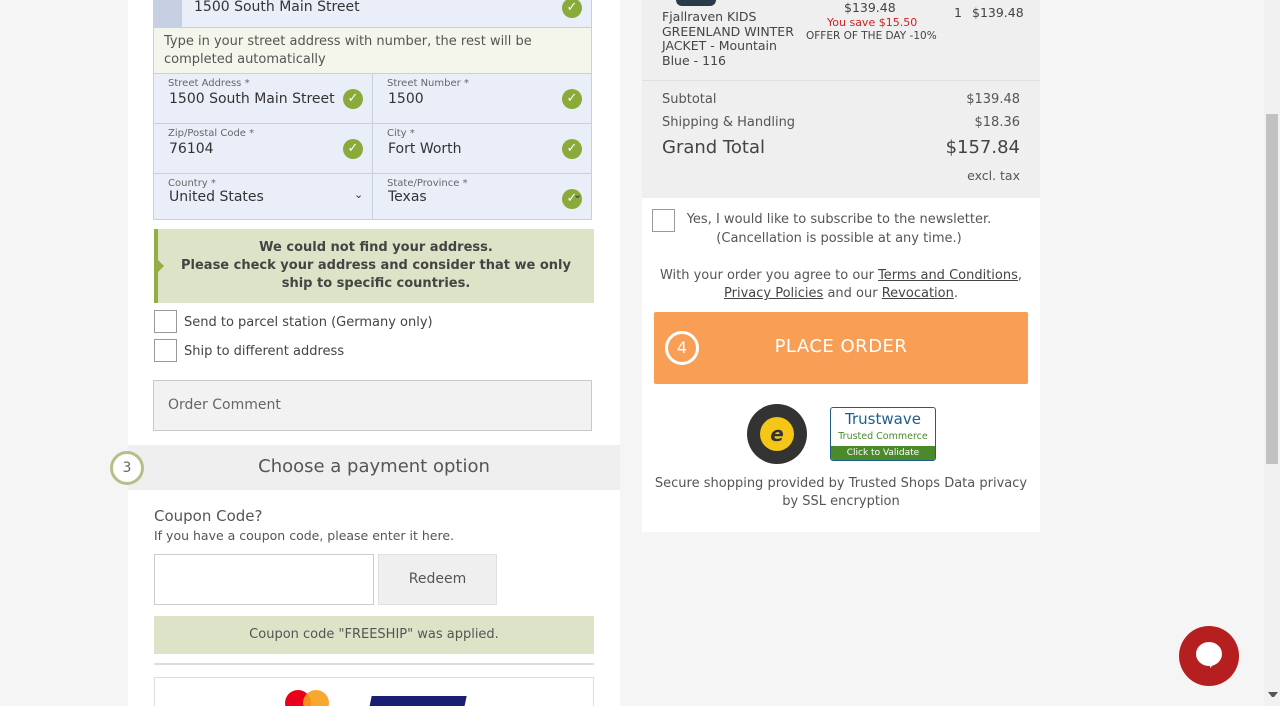 The width and height of the screenshot is (1280, 706). What do you see at coordinates (1273, 694) in the screenshot?
I see `scroll-down-icon` at bounding box center [1273, 694].